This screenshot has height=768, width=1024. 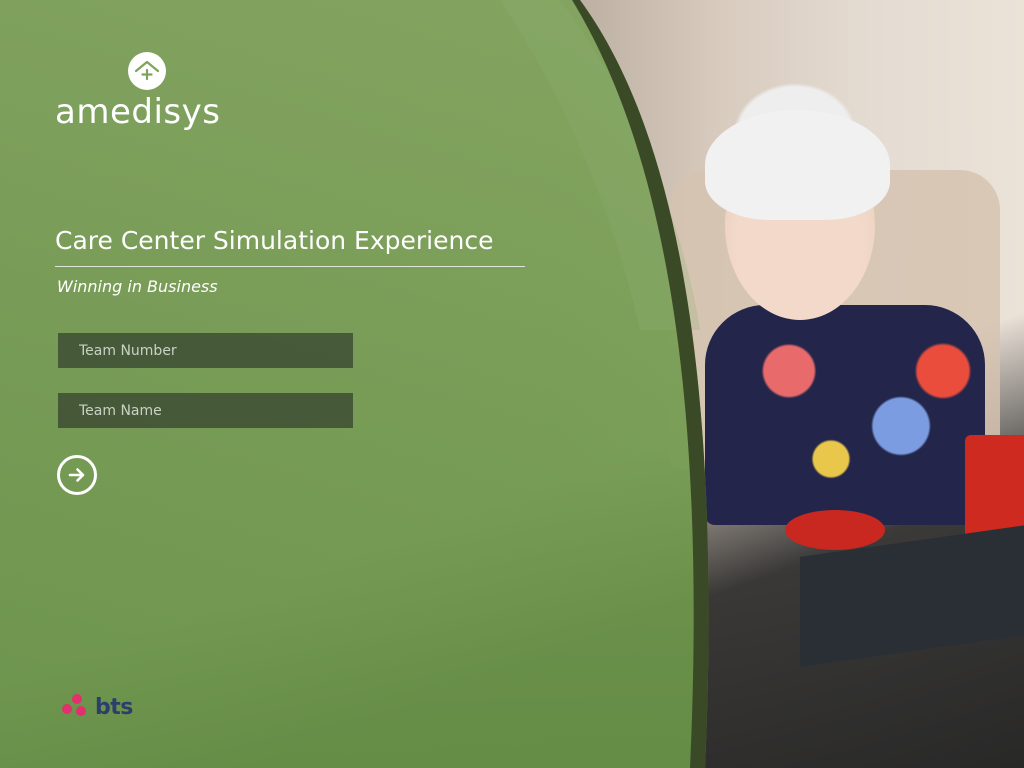 I want to click on submit-button, so click(x=77, y=475).